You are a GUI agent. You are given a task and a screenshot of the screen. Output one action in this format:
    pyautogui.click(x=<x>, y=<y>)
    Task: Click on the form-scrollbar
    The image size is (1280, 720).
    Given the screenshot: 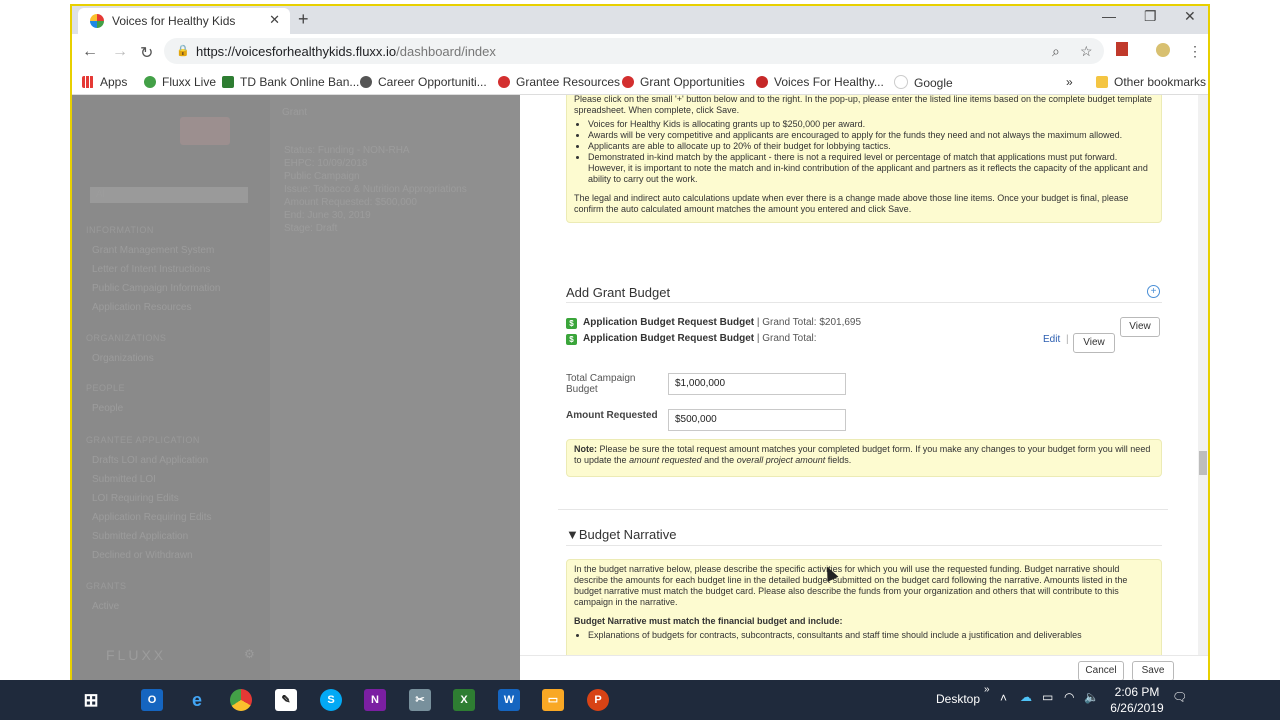 What is the action you would take?
    pyautogui.click(x=1203, y=375)
    